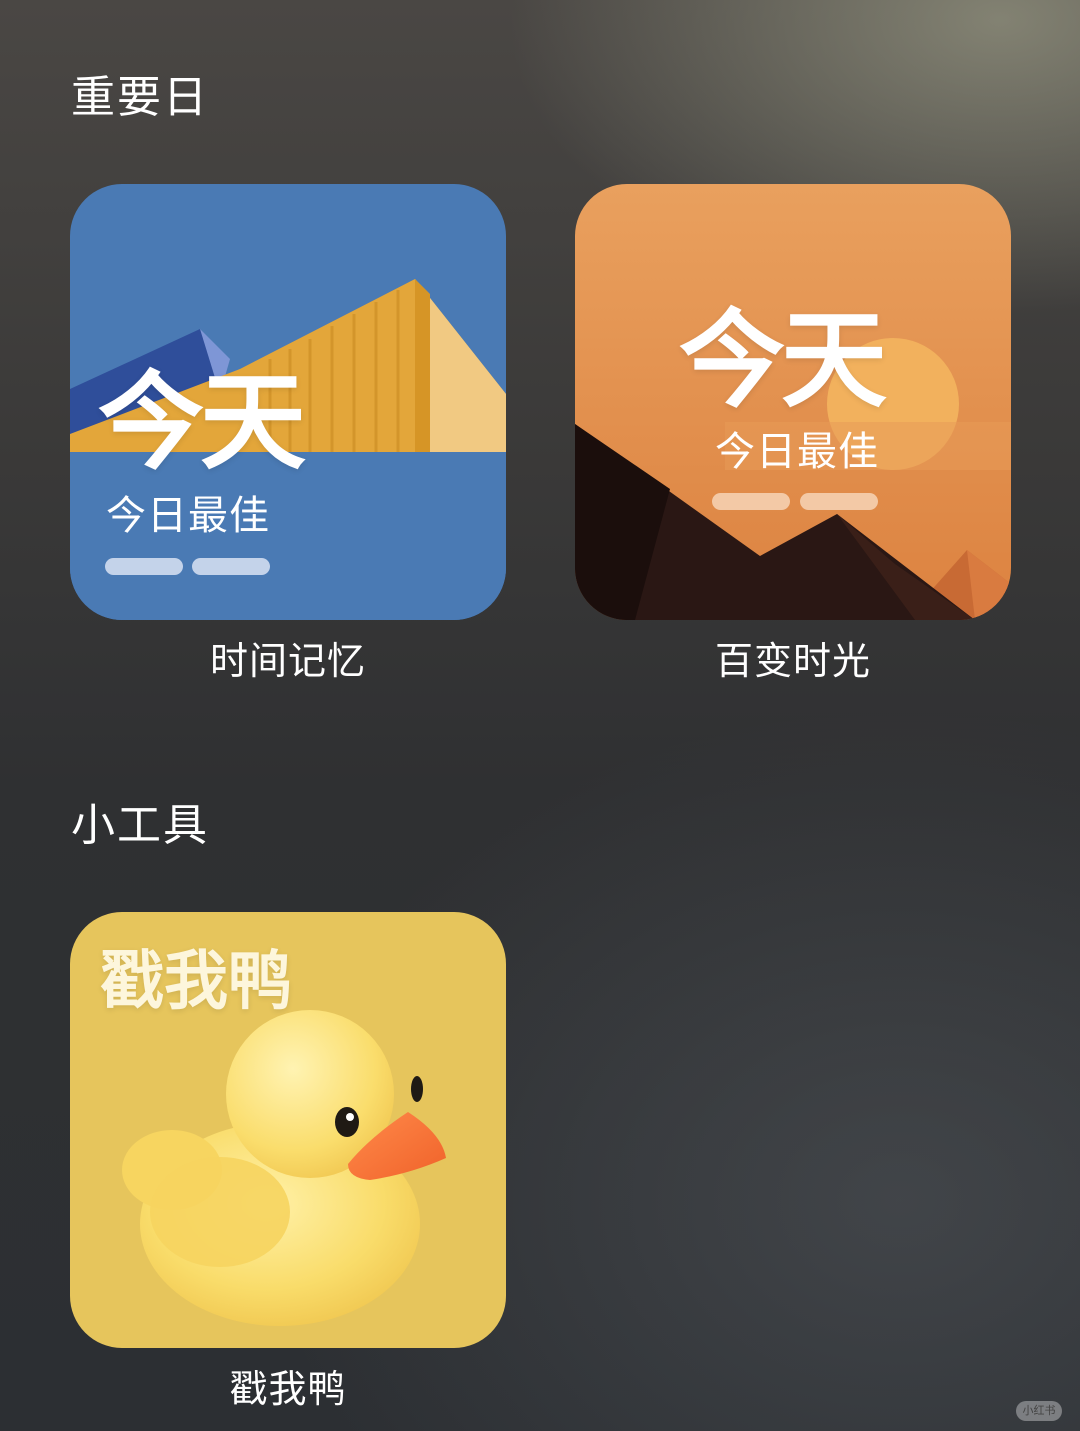 The height and width of the screenshot is (1431, 1080). Describe the element at coordinates (797, 452) in the screenshot. I see `changing-time-subtitle: 今日最佳` at that location.